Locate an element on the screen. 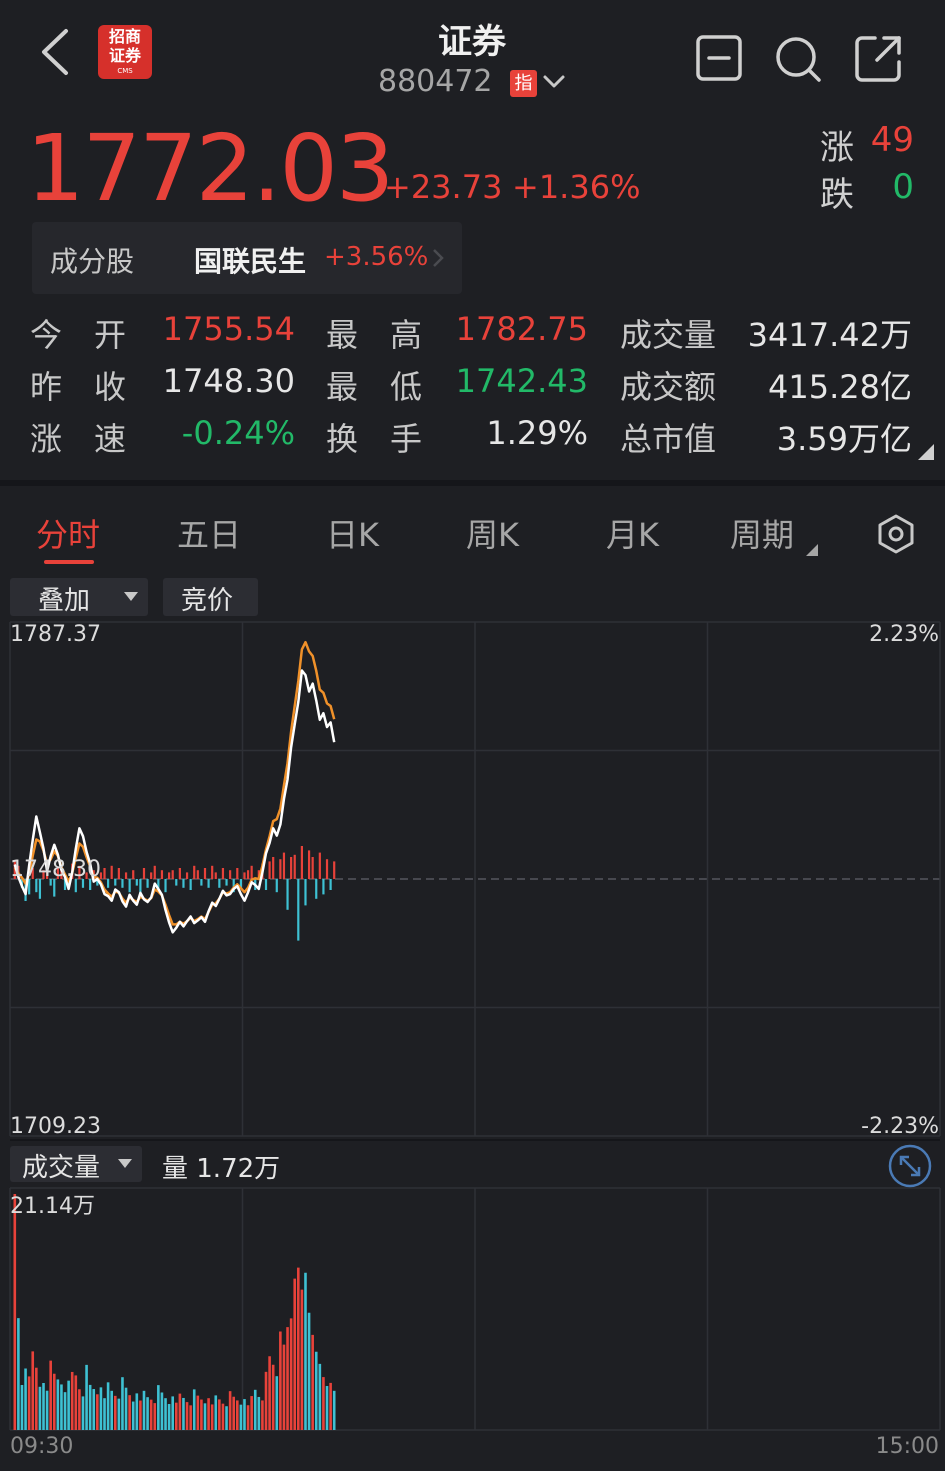  y-axis-mid-label: 1748.30 is located at coordinates (55, 869).